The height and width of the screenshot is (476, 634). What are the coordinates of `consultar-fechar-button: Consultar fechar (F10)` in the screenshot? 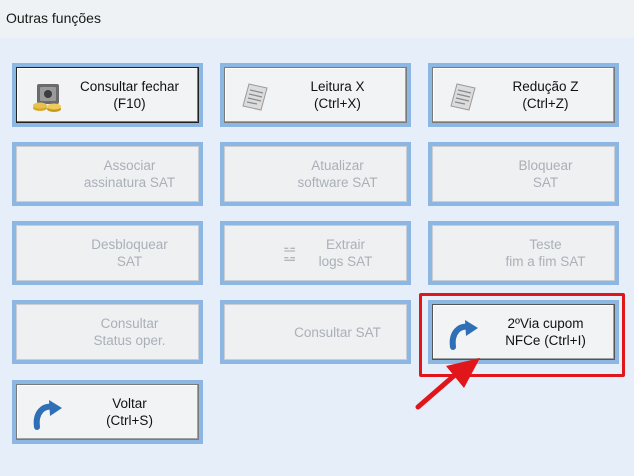 It's located at (107, 95).